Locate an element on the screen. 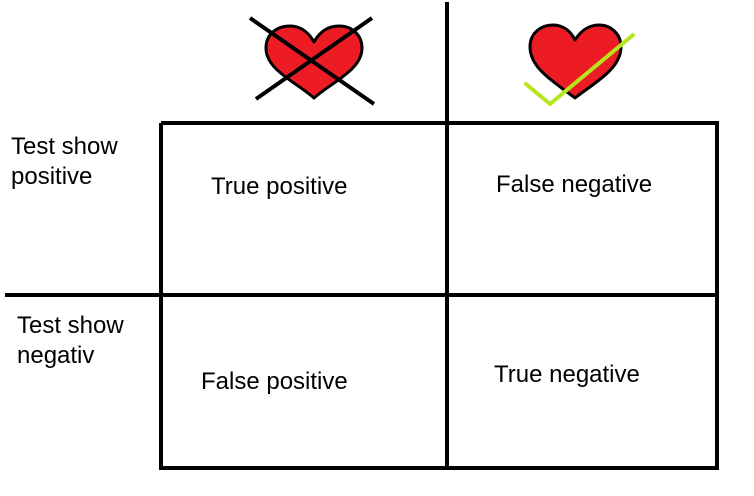  row-label-test-negative: Test show negativ is located at coordinates (70, 341).